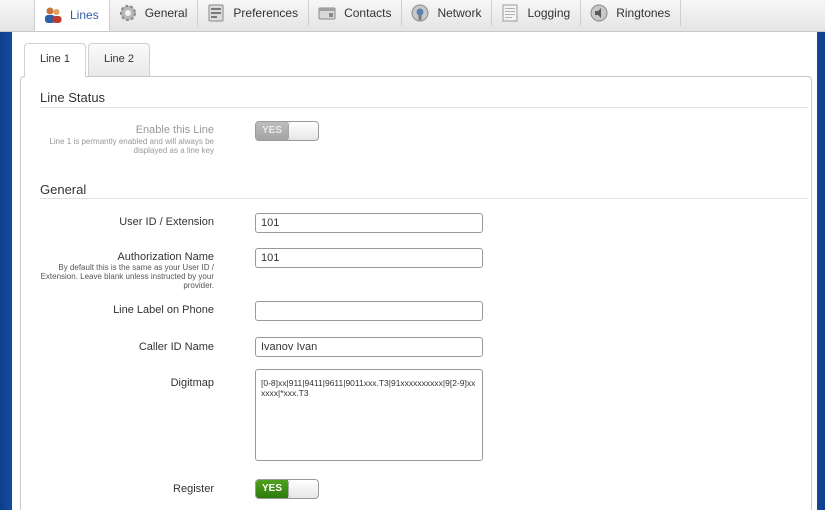 The height and width of the screenshot is (510, 825). What do you see at coordinates (166, 222) in the screenshot?
I see `user-id-label: User ID / Extension` at bounding box center [166, 222].